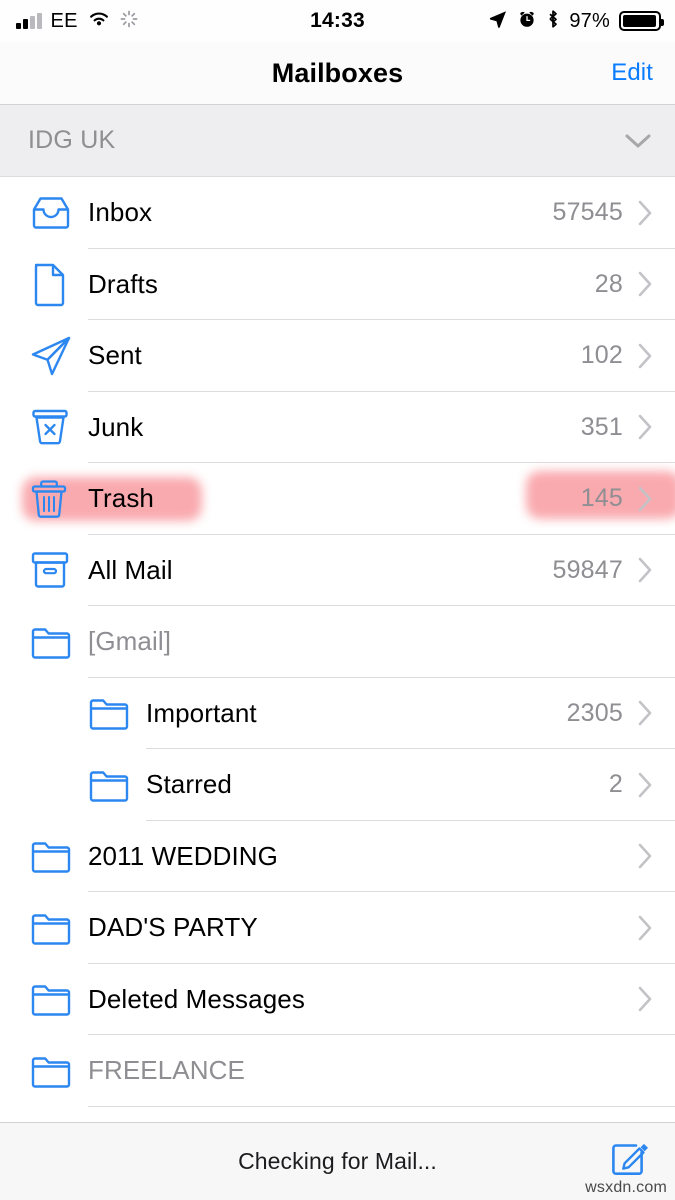 The width and height of the screenshot is (675, 1200). What do you see at coordinates (615, 784) in the screenshot?
I see `mailbox-count: 2` at bounding box center [615, 784].